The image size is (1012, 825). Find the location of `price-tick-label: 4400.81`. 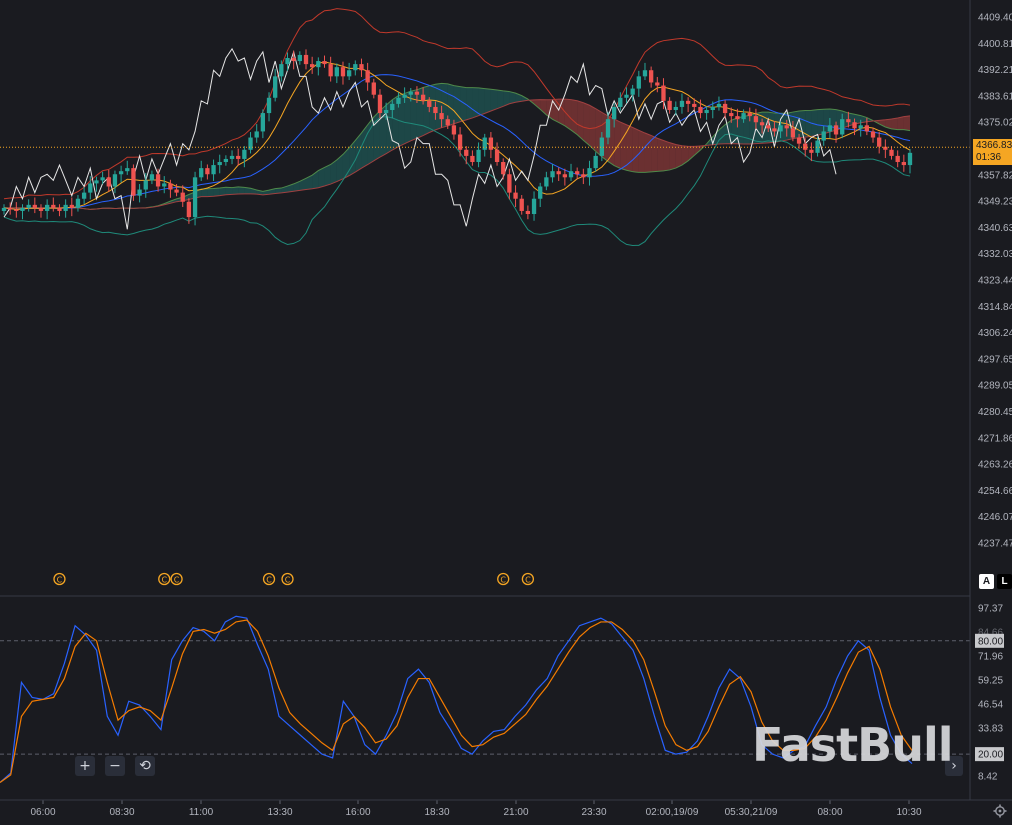

price-tick-label: 4400.81 is located at coordinates (995, 44).